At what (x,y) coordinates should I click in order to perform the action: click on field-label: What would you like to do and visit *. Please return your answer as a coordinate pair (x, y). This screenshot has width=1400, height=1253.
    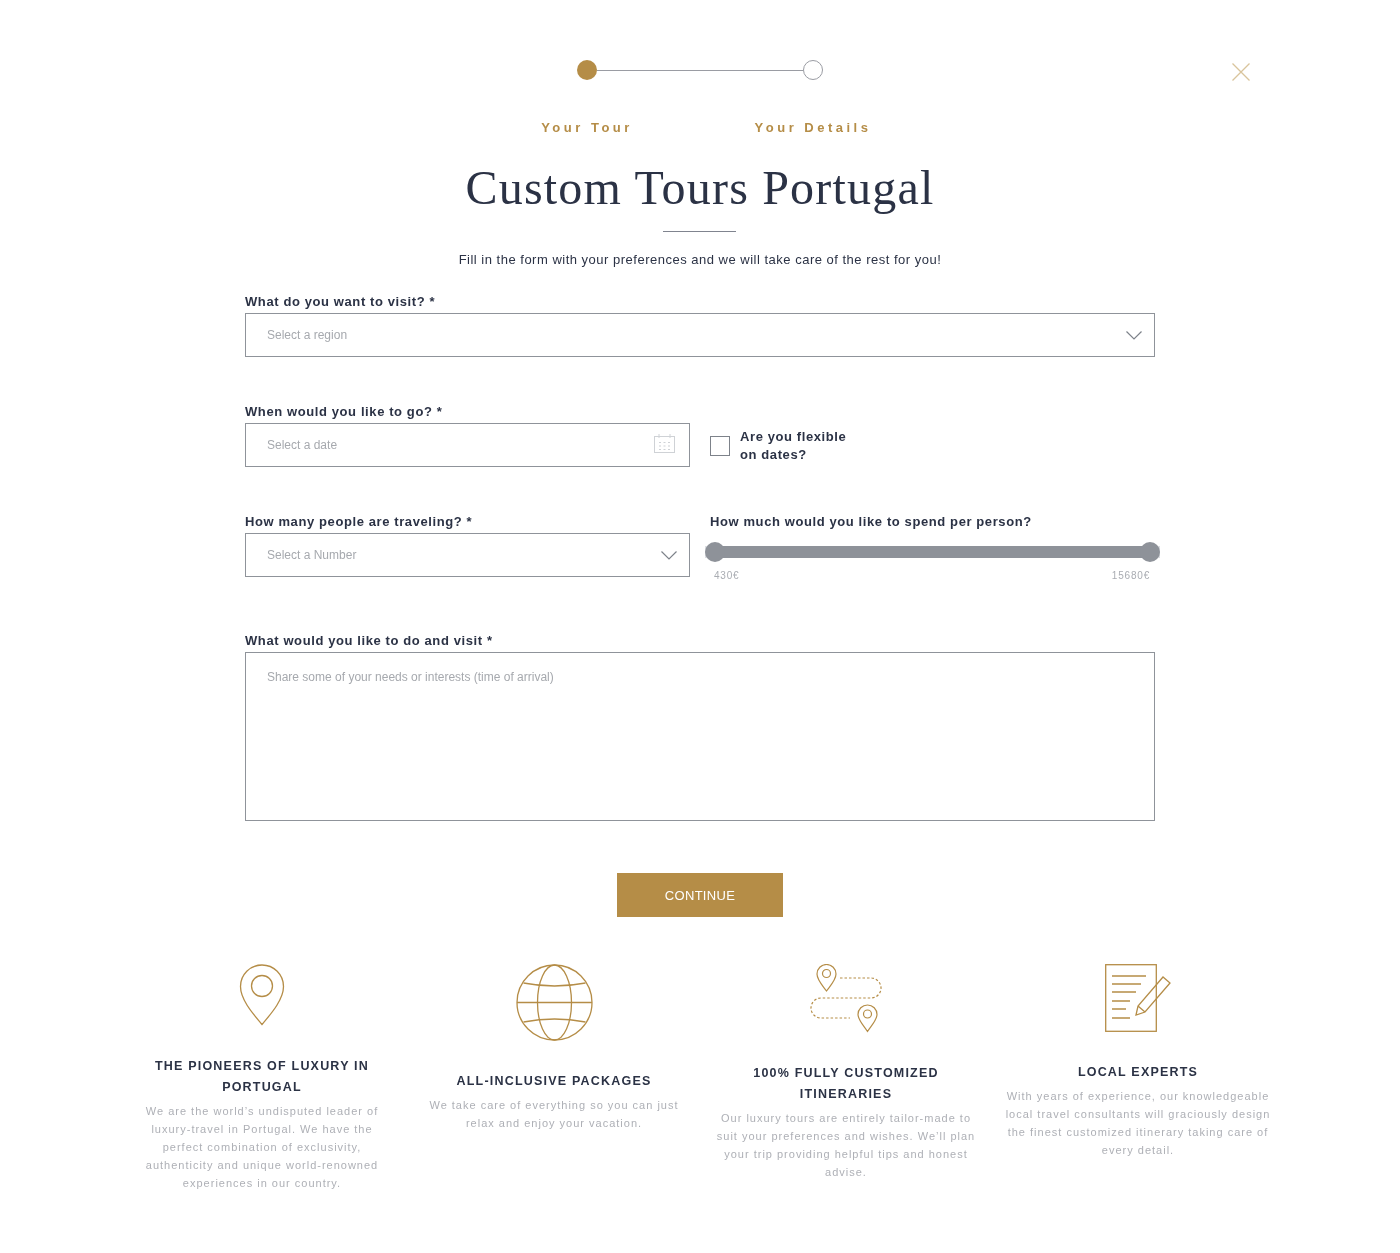
    Looking at the image, I should click on (369, 641).